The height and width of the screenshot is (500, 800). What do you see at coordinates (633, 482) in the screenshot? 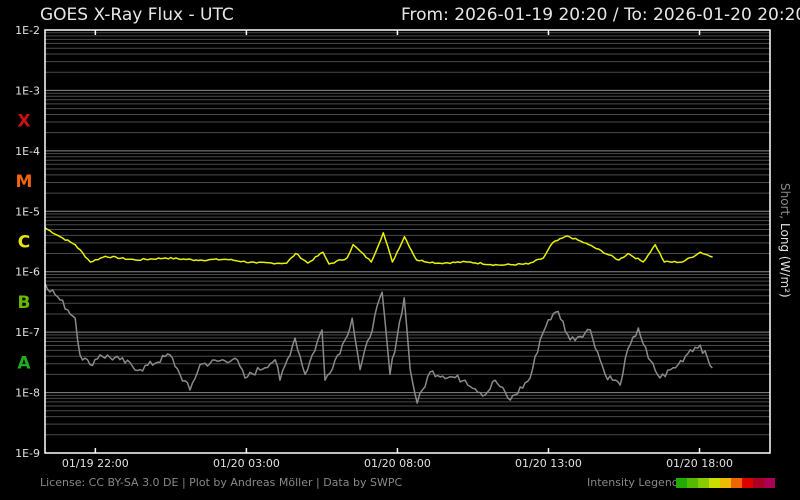
I see `intensity-legend-label: Intensity Legend` at bounding box center [633, 482].